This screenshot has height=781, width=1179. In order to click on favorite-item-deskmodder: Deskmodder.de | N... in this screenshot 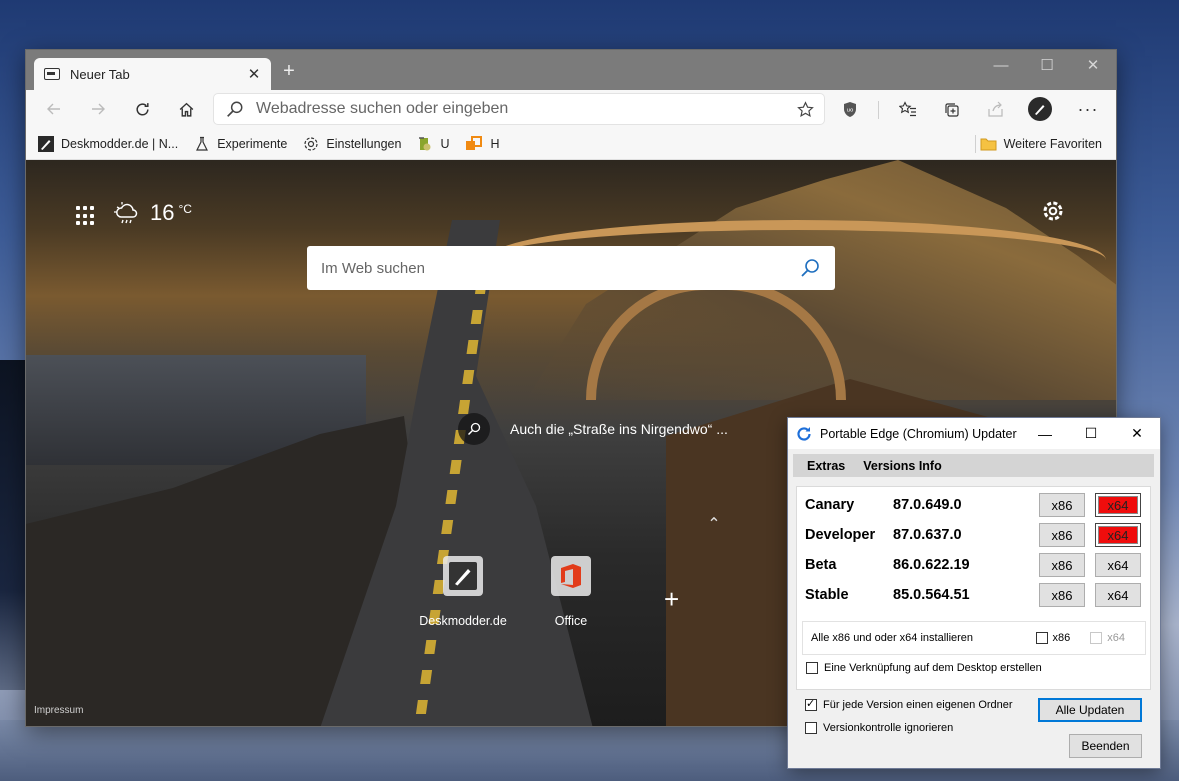, I will do `click(108, 143)`.